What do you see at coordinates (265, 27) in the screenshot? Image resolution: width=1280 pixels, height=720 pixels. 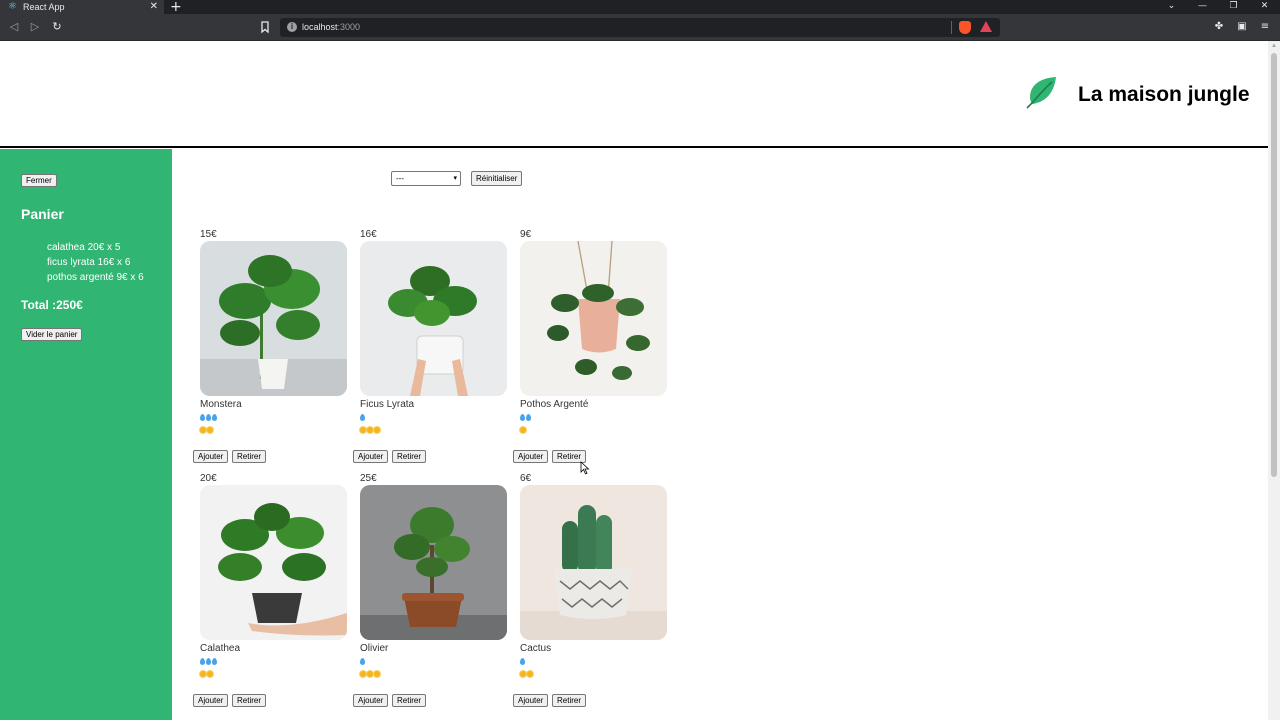 I see `bookmark-icon` at bounding box center [265, 27].